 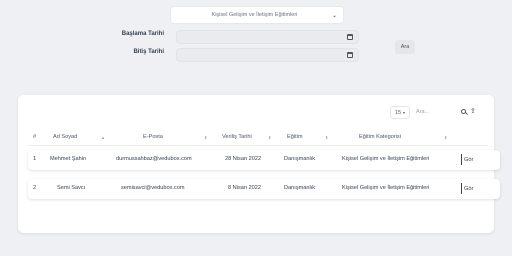 I want to click on search-button: Ara, so click(x=405, y=47).